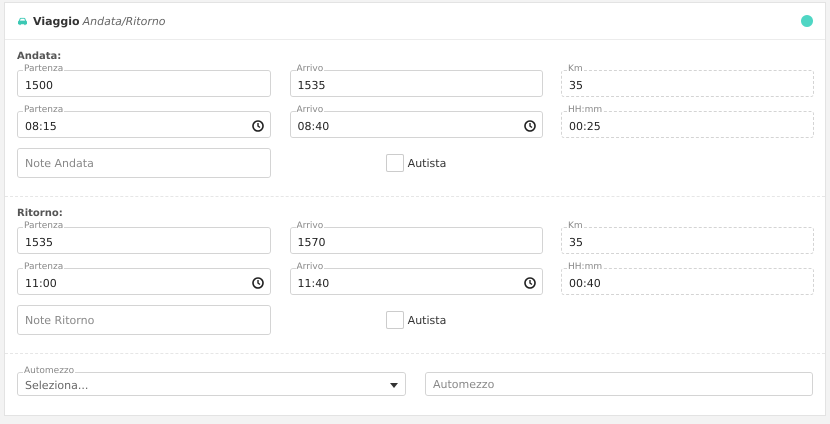 Image resolution: width=830 pixels, height=424 pixels. What do you see at coordinates (124, 21) in the screenshot?
I see `card-subtitle: Andata/Ritorno` at bounding box center [124, 21].